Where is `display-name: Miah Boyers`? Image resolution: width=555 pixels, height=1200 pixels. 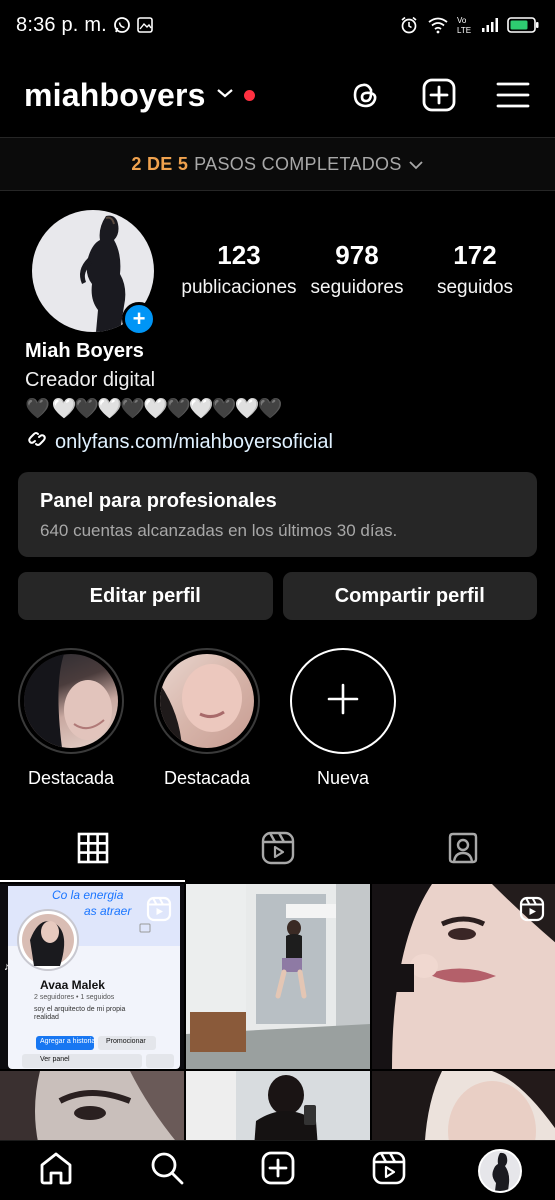
display-name: Miah Boyers is located at coordinates (84, 351).